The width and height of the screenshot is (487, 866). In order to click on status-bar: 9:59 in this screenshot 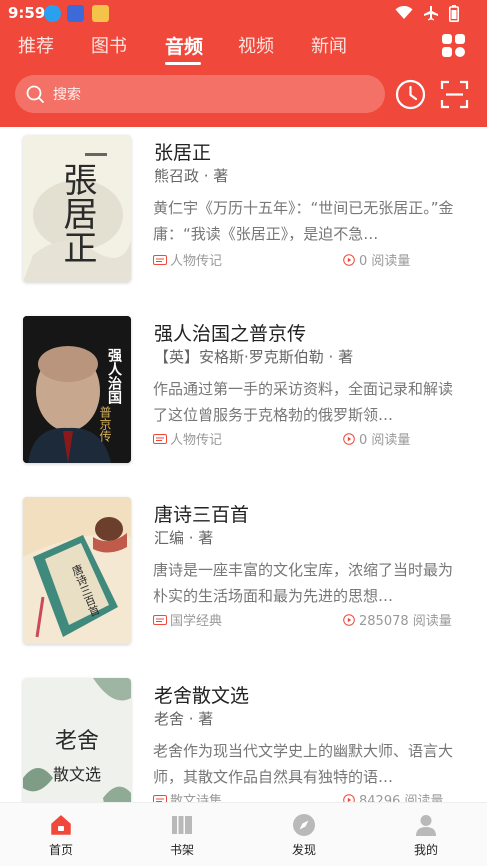, I will do `click(243, 14)`.